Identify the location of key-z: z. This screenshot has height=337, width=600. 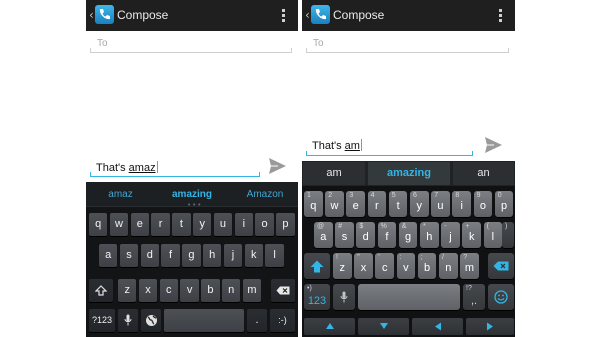
(127, 290).